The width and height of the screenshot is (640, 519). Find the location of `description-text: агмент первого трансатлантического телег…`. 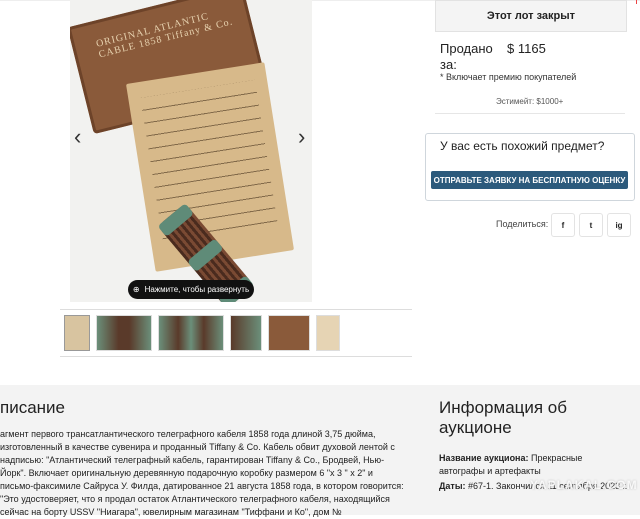

description-text: агмент первого трансатлантического телег… is located at coordinates (202, 473).